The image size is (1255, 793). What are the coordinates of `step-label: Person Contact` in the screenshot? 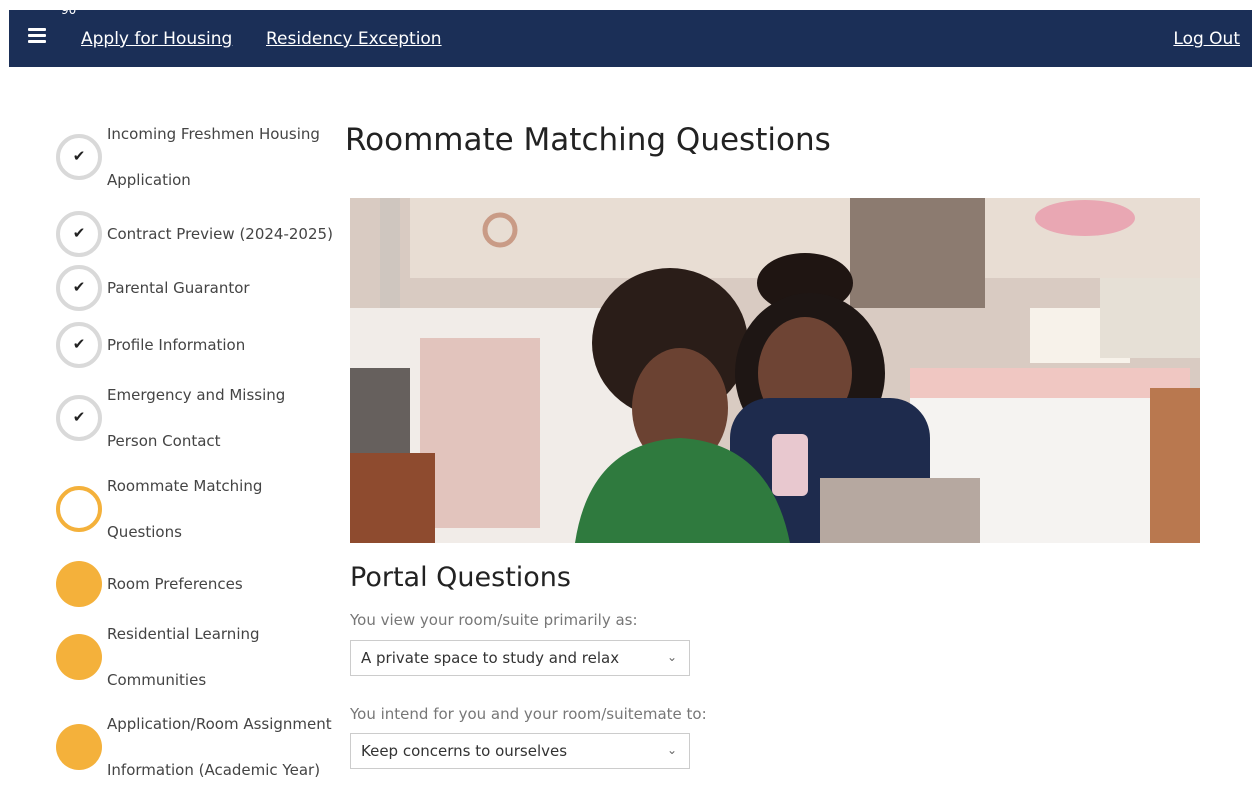 It's located at (164, 441).